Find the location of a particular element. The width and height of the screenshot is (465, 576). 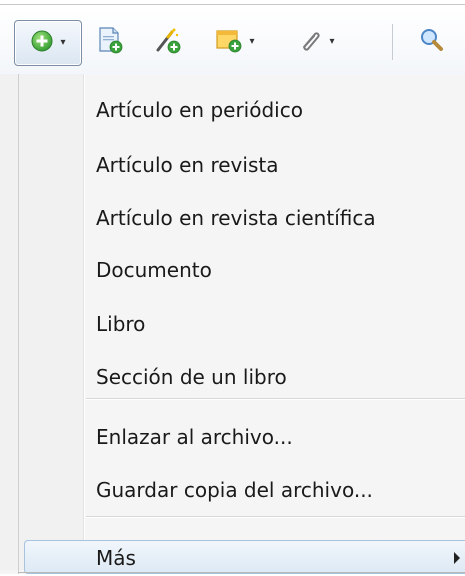

add-attachment-button: ▾ is located at coordinates (316, 42).